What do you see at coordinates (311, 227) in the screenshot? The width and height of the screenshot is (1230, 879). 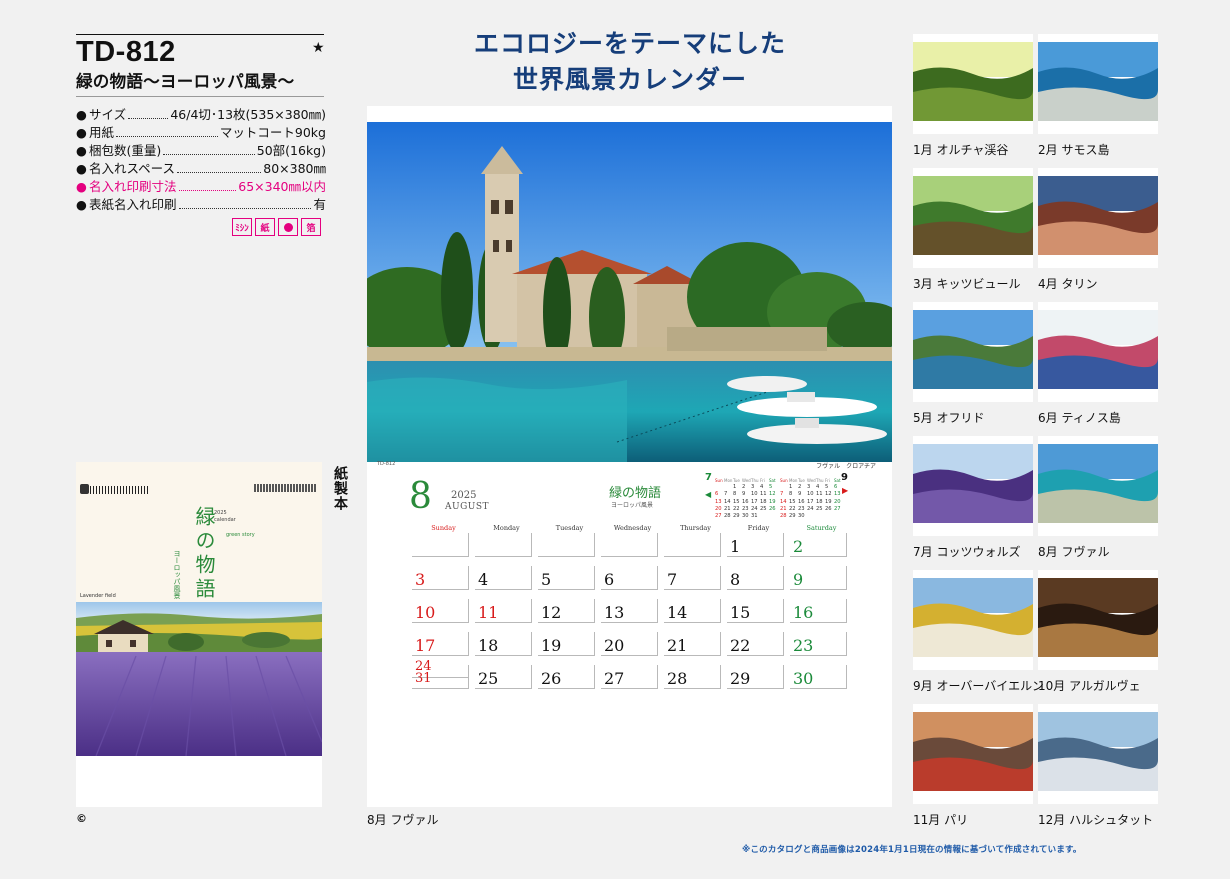 I see `foil-badge: 箔` at bounding box center [311, 227].